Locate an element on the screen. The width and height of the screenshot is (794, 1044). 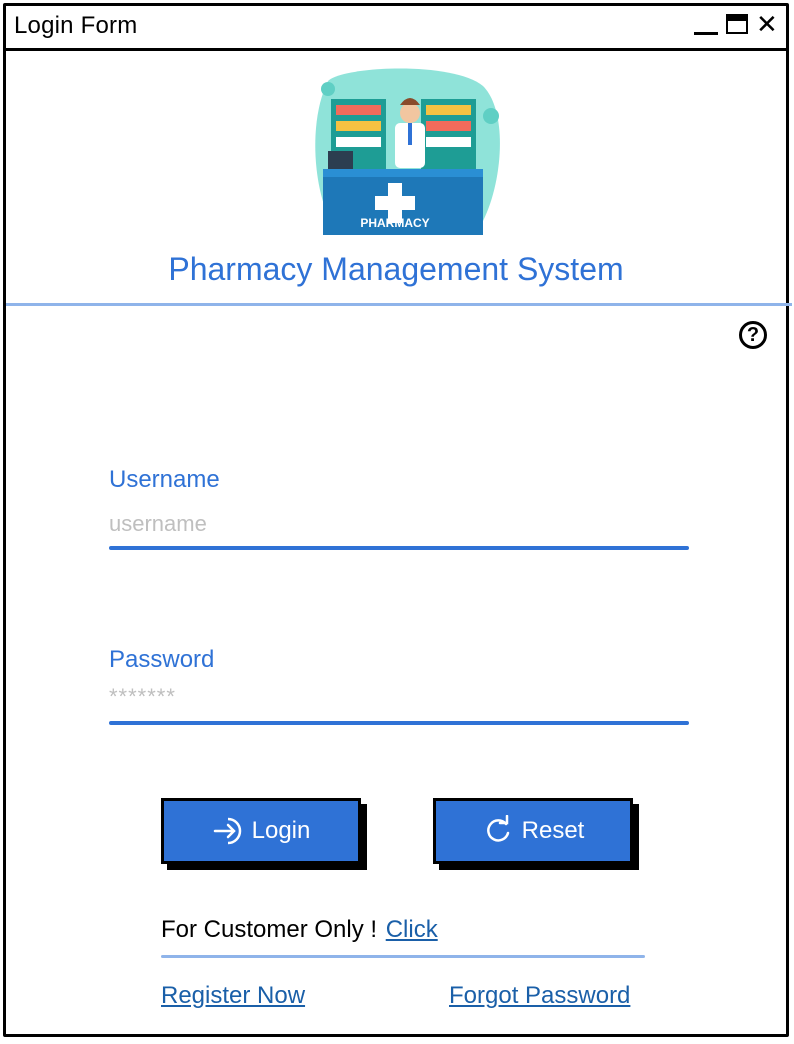
reset-icon is located at coordinates (497, 828).